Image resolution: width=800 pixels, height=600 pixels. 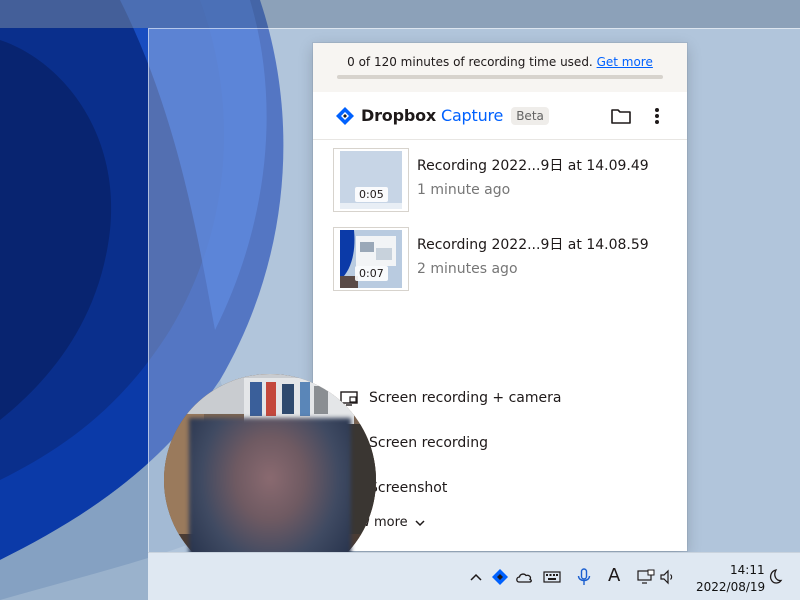 I want to click on screen-recording-button: Screen recording, so click(x=499, y=443).